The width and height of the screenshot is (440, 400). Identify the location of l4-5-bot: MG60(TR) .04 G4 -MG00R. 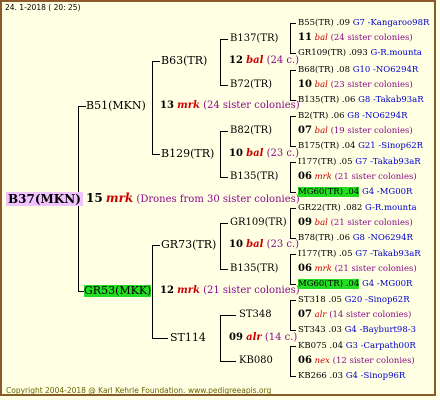
(355, 284).